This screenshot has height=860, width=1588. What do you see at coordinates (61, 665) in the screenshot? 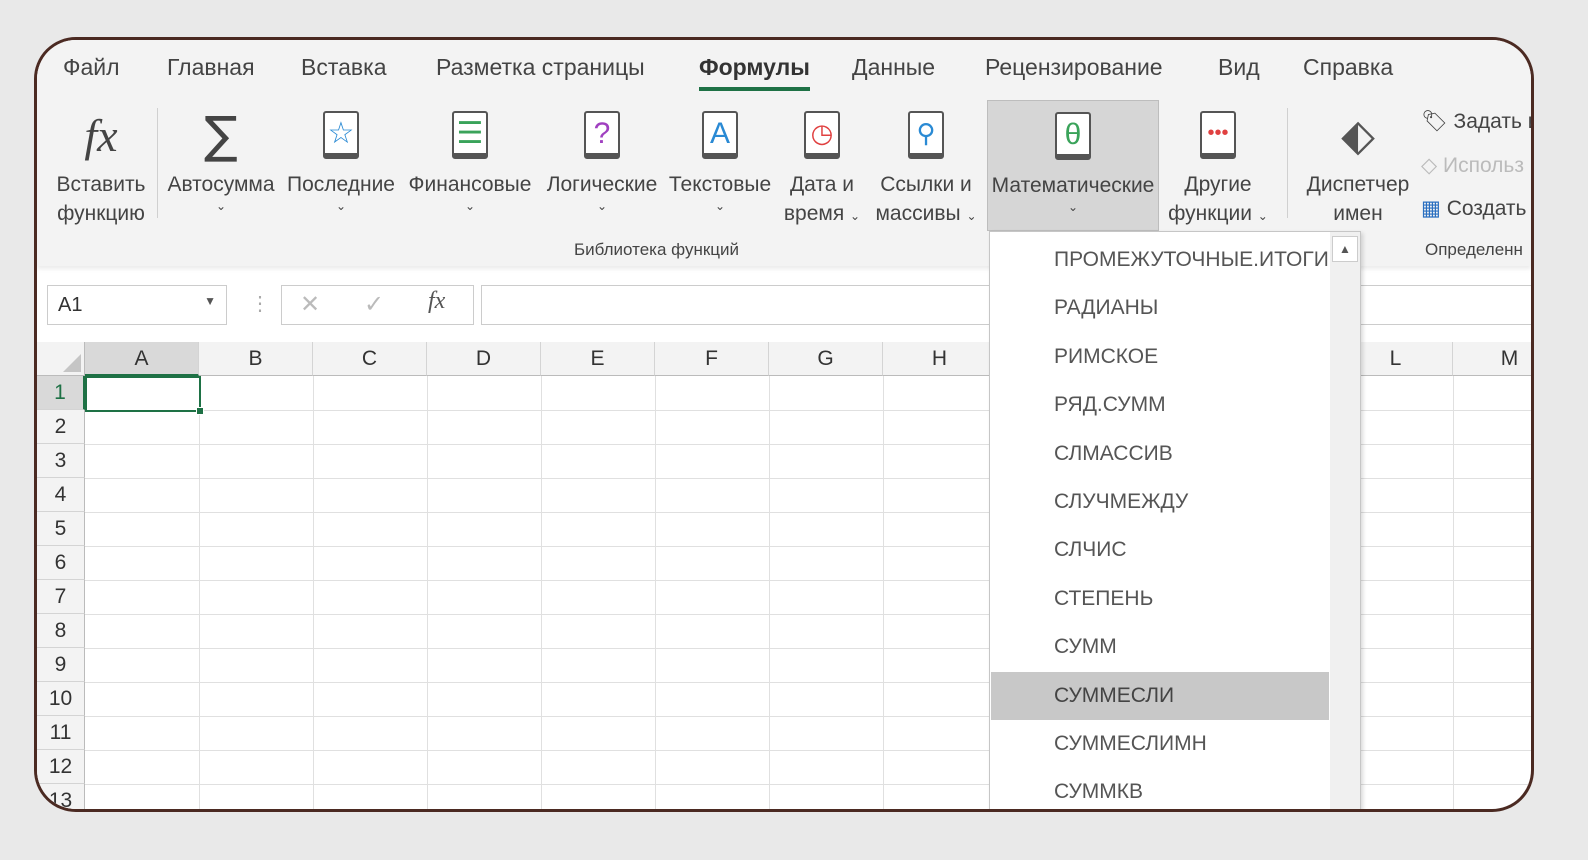
I see `row-header-9: 9` at bounding box center [61, 665].